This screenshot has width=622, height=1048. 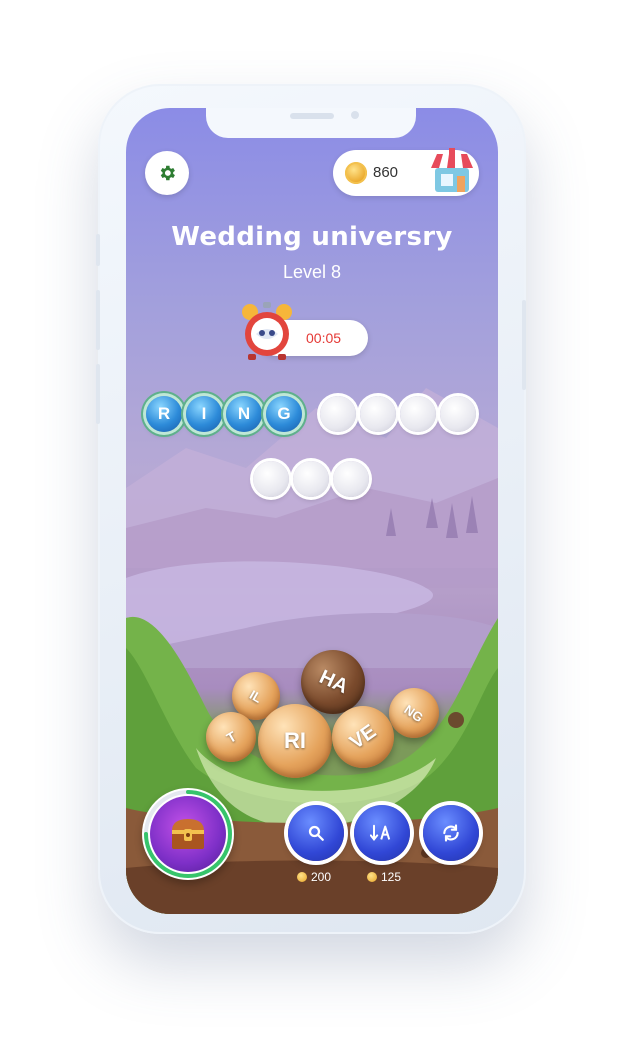 What do you see at coordinates (386, 172) in the screenshot?
I see `coin-count: 860` at bounding box center [386, 172].